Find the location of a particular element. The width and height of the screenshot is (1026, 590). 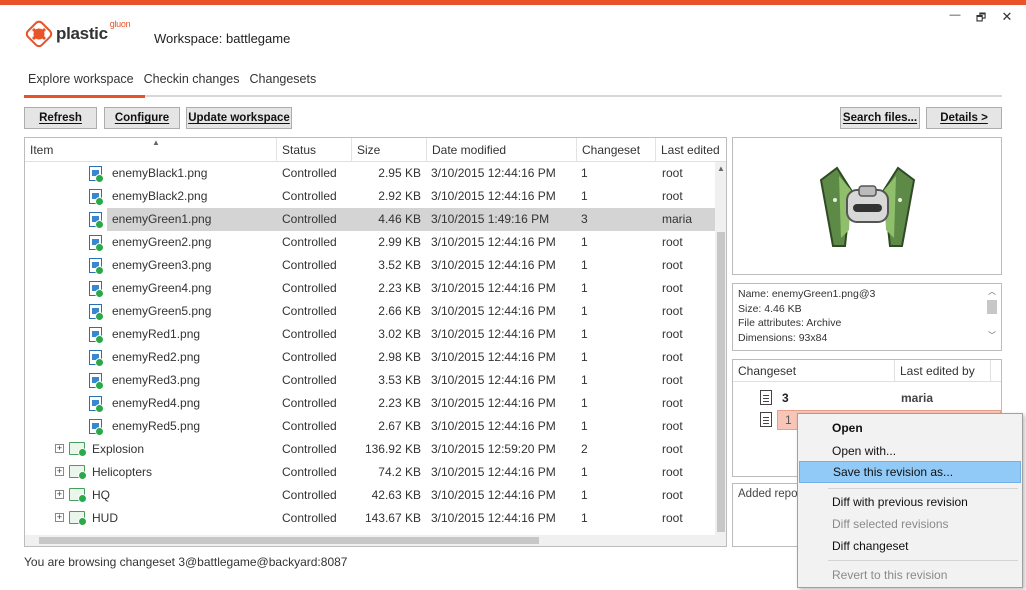

restore-icon: 🗗 is located at coordinates (981, 18).